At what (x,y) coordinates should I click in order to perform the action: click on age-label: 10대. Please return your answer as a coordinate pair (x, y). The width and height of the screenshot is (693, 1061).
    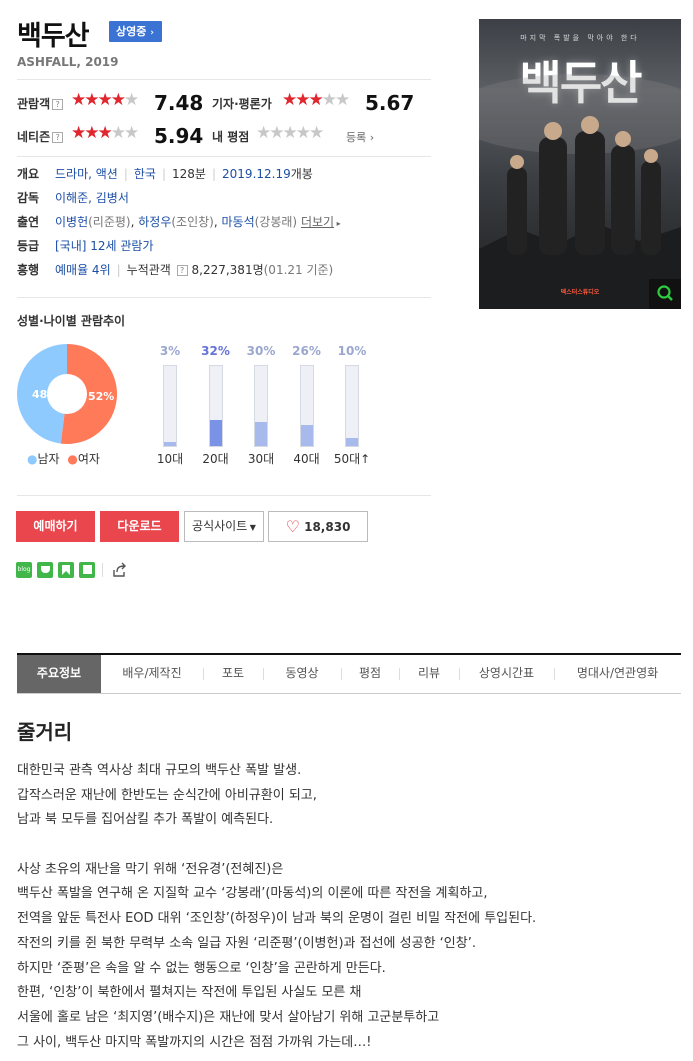
    Looking at the image, I should click on (170, 459).